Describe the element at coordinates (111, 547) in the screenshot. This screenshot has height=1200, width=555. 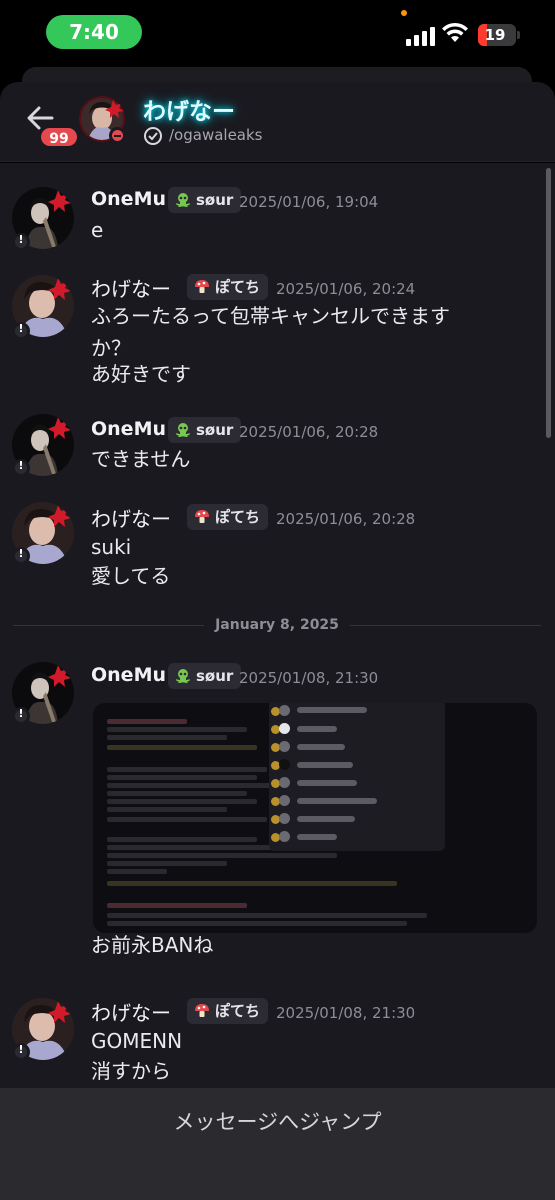
I see `message-text: suki` at that location.